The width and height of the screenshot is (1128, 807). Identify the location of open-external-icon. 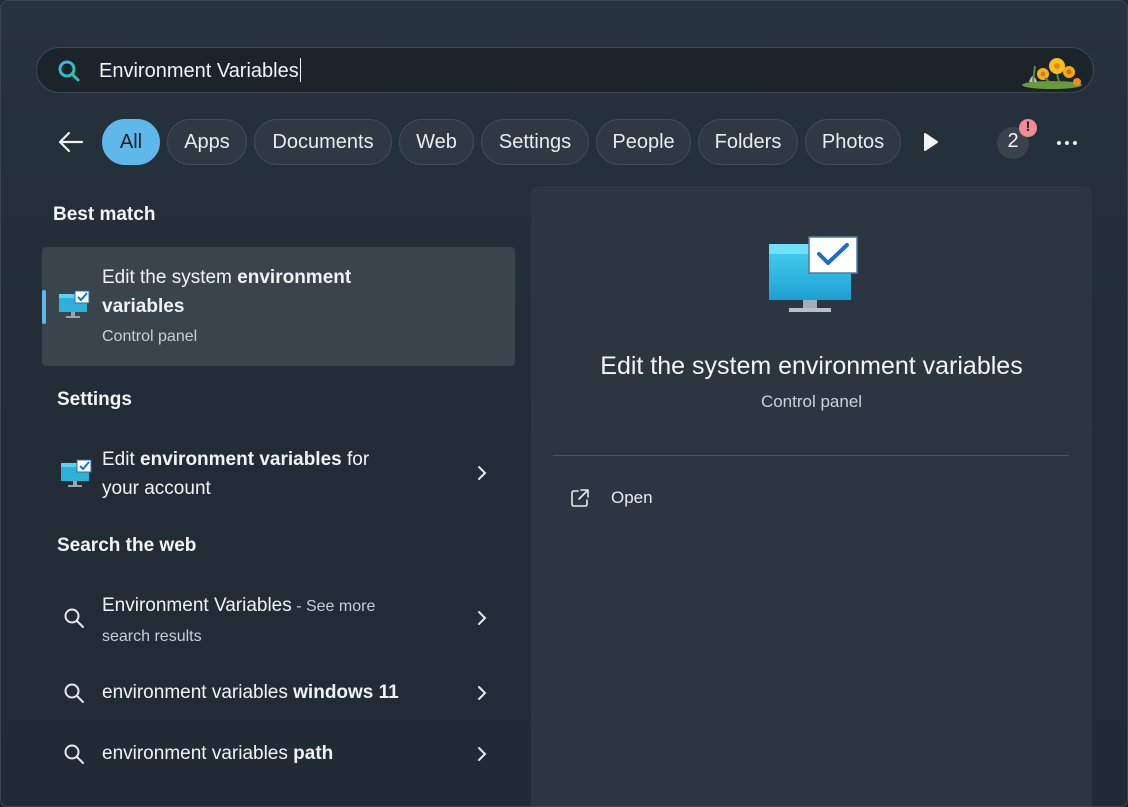
(580, 498).